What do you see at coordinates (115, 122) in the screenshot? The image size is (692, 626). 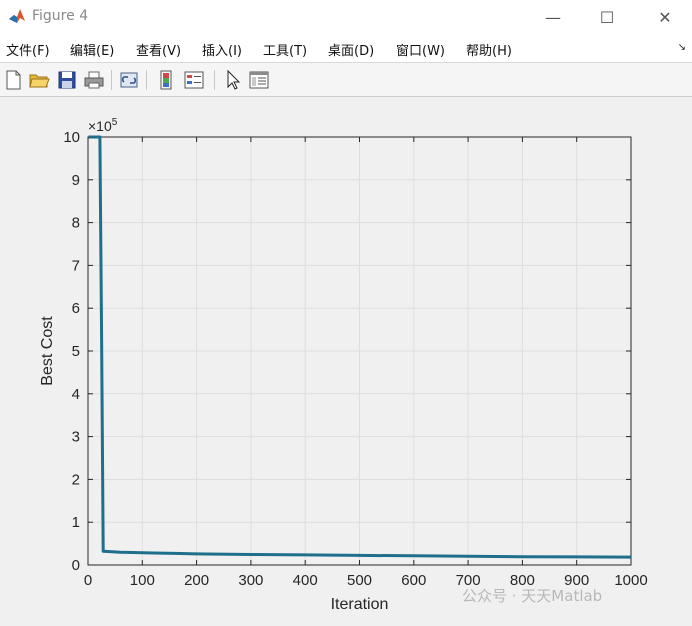 I see `y-exponent-power: 5` at bounding box center [115, 122].